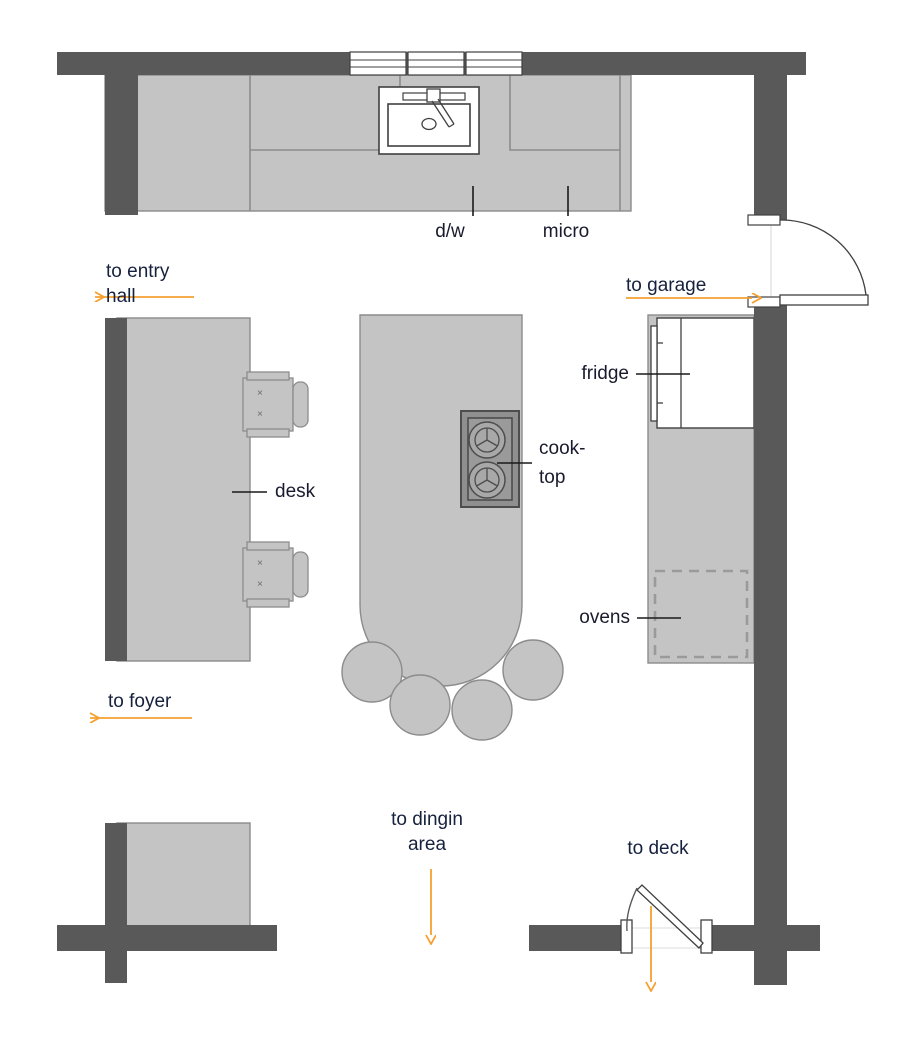  Describe the element at coordinates (140, 701) in the screenshot. I see `nav-to-foyer-label: to foyer` at that location.